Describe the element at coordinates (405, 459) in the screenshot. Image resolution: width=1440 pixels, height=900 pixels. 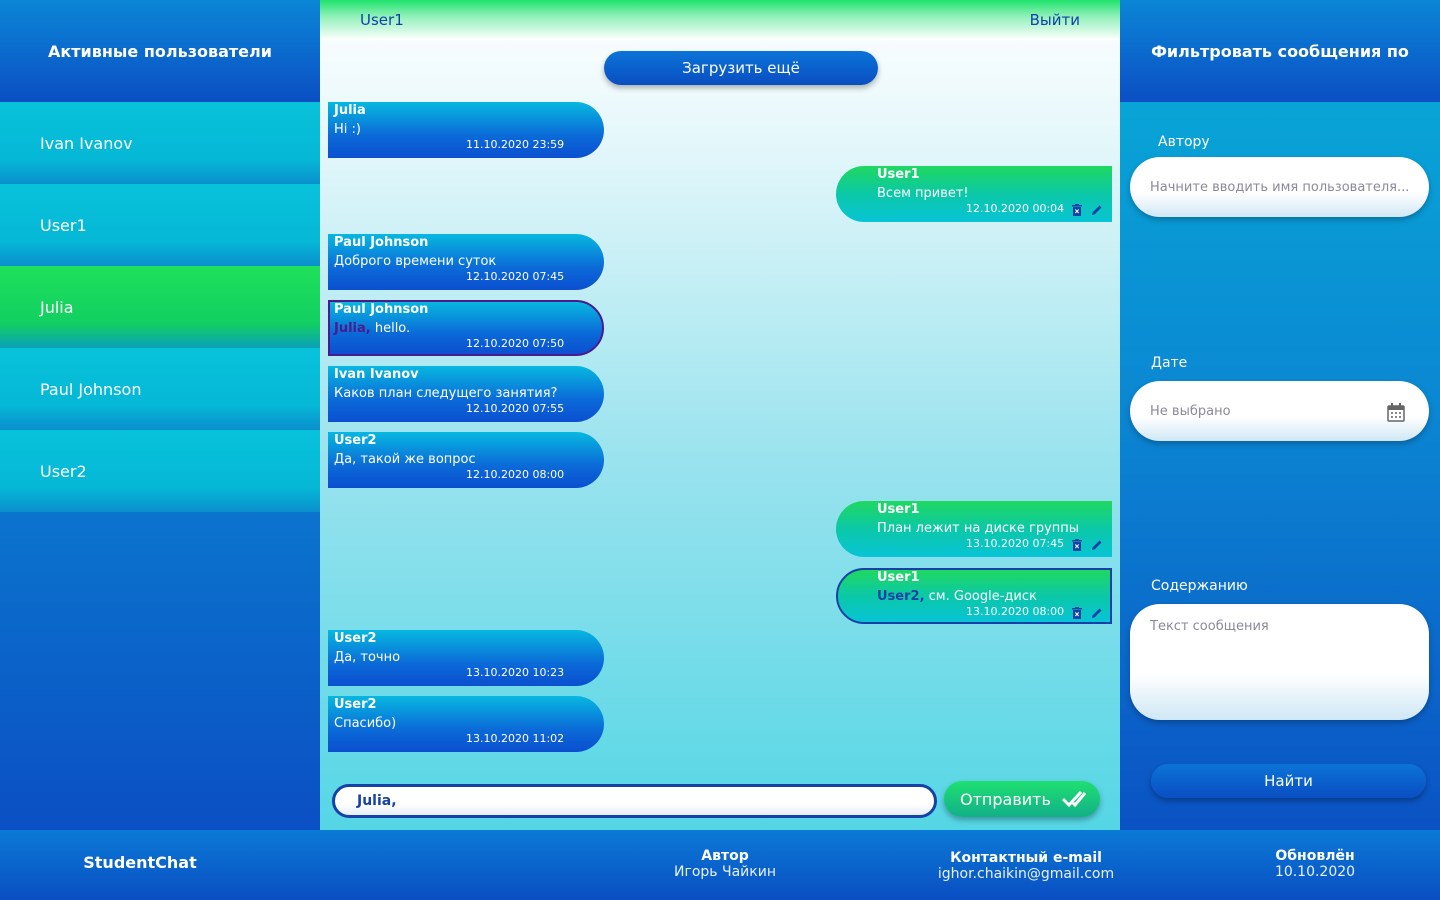
I see `message-text: Да, такой же вопрос` at that location.